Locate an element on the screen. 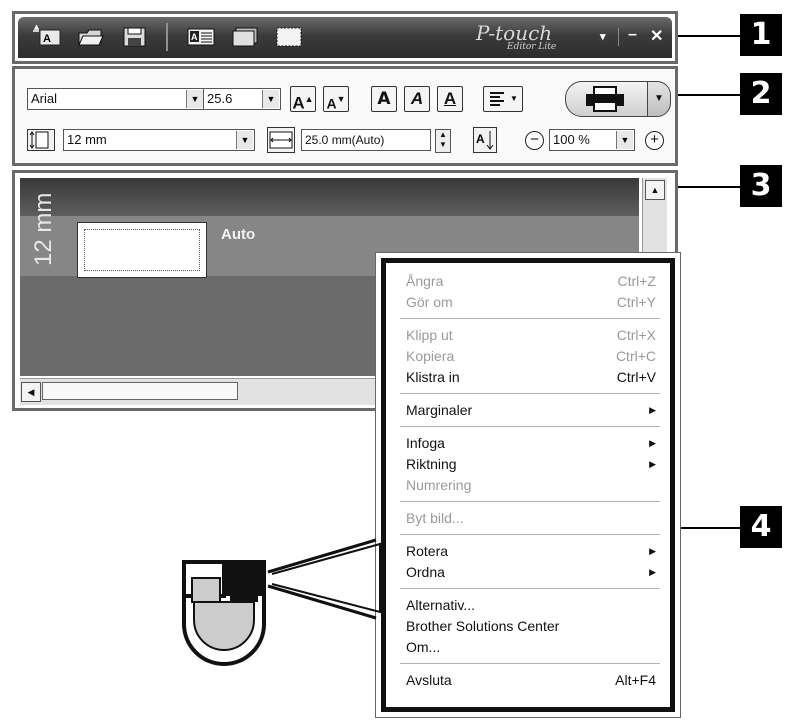 The width and height of the screenshot is (789, 724). font-size-combo: 25.6 ▼ is located at coordinates (242, 99).